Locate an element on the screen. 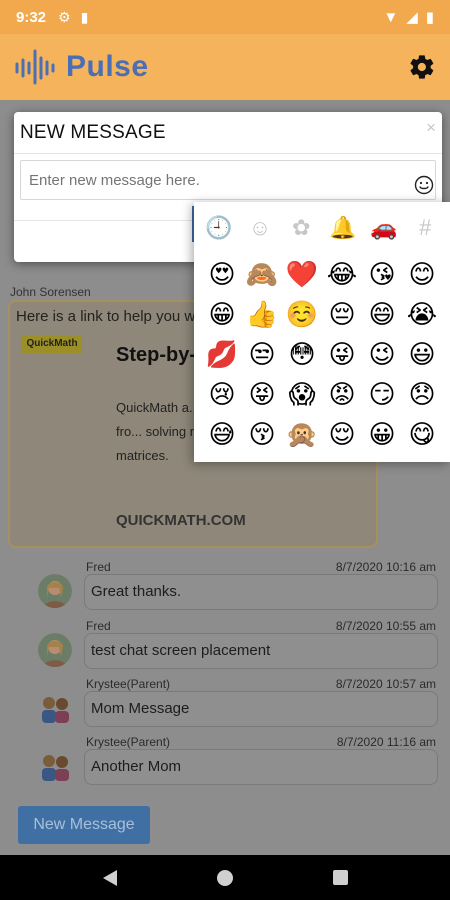 Image resolution: width=450 pixels, height=900 pixels. emoji-item: 👍 is located at coordinates (262, 314).